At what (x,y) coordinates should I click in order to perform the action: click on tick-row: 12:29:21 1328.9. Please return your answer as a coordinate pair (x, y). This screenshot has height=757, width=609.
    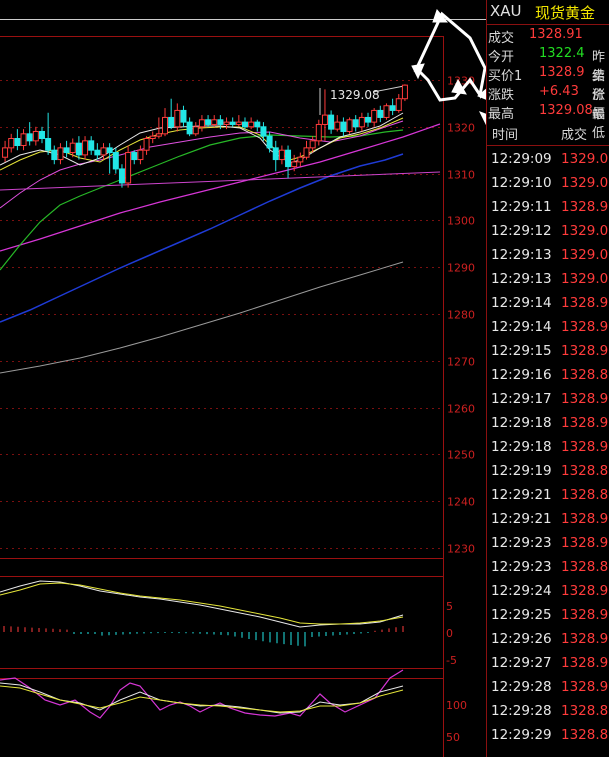
    Looking at the image, I should click on (548, 520).